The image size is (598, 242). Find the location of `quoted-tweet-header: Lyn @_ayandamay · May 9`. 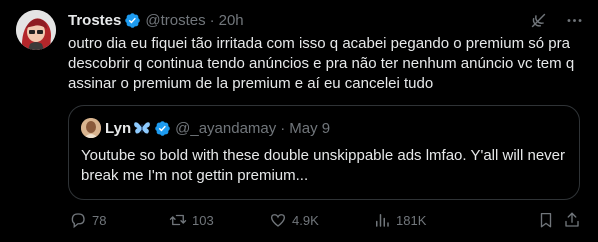

quoted-tweet-header: Lyn @_ayandamay · May 9 is located at coordinates (205, 128).